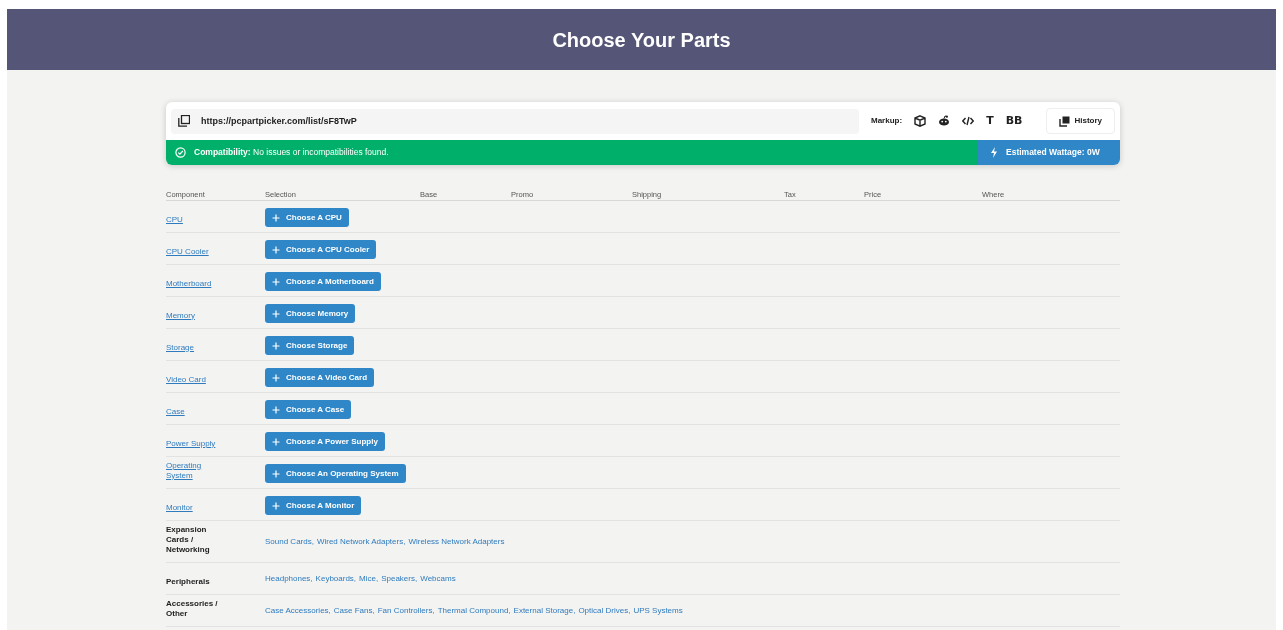 This screenshot has height=630, width=1283. Describe the element at coordinates (192, 470) in the screenshot. I see `component-link: Operating System` at that location.